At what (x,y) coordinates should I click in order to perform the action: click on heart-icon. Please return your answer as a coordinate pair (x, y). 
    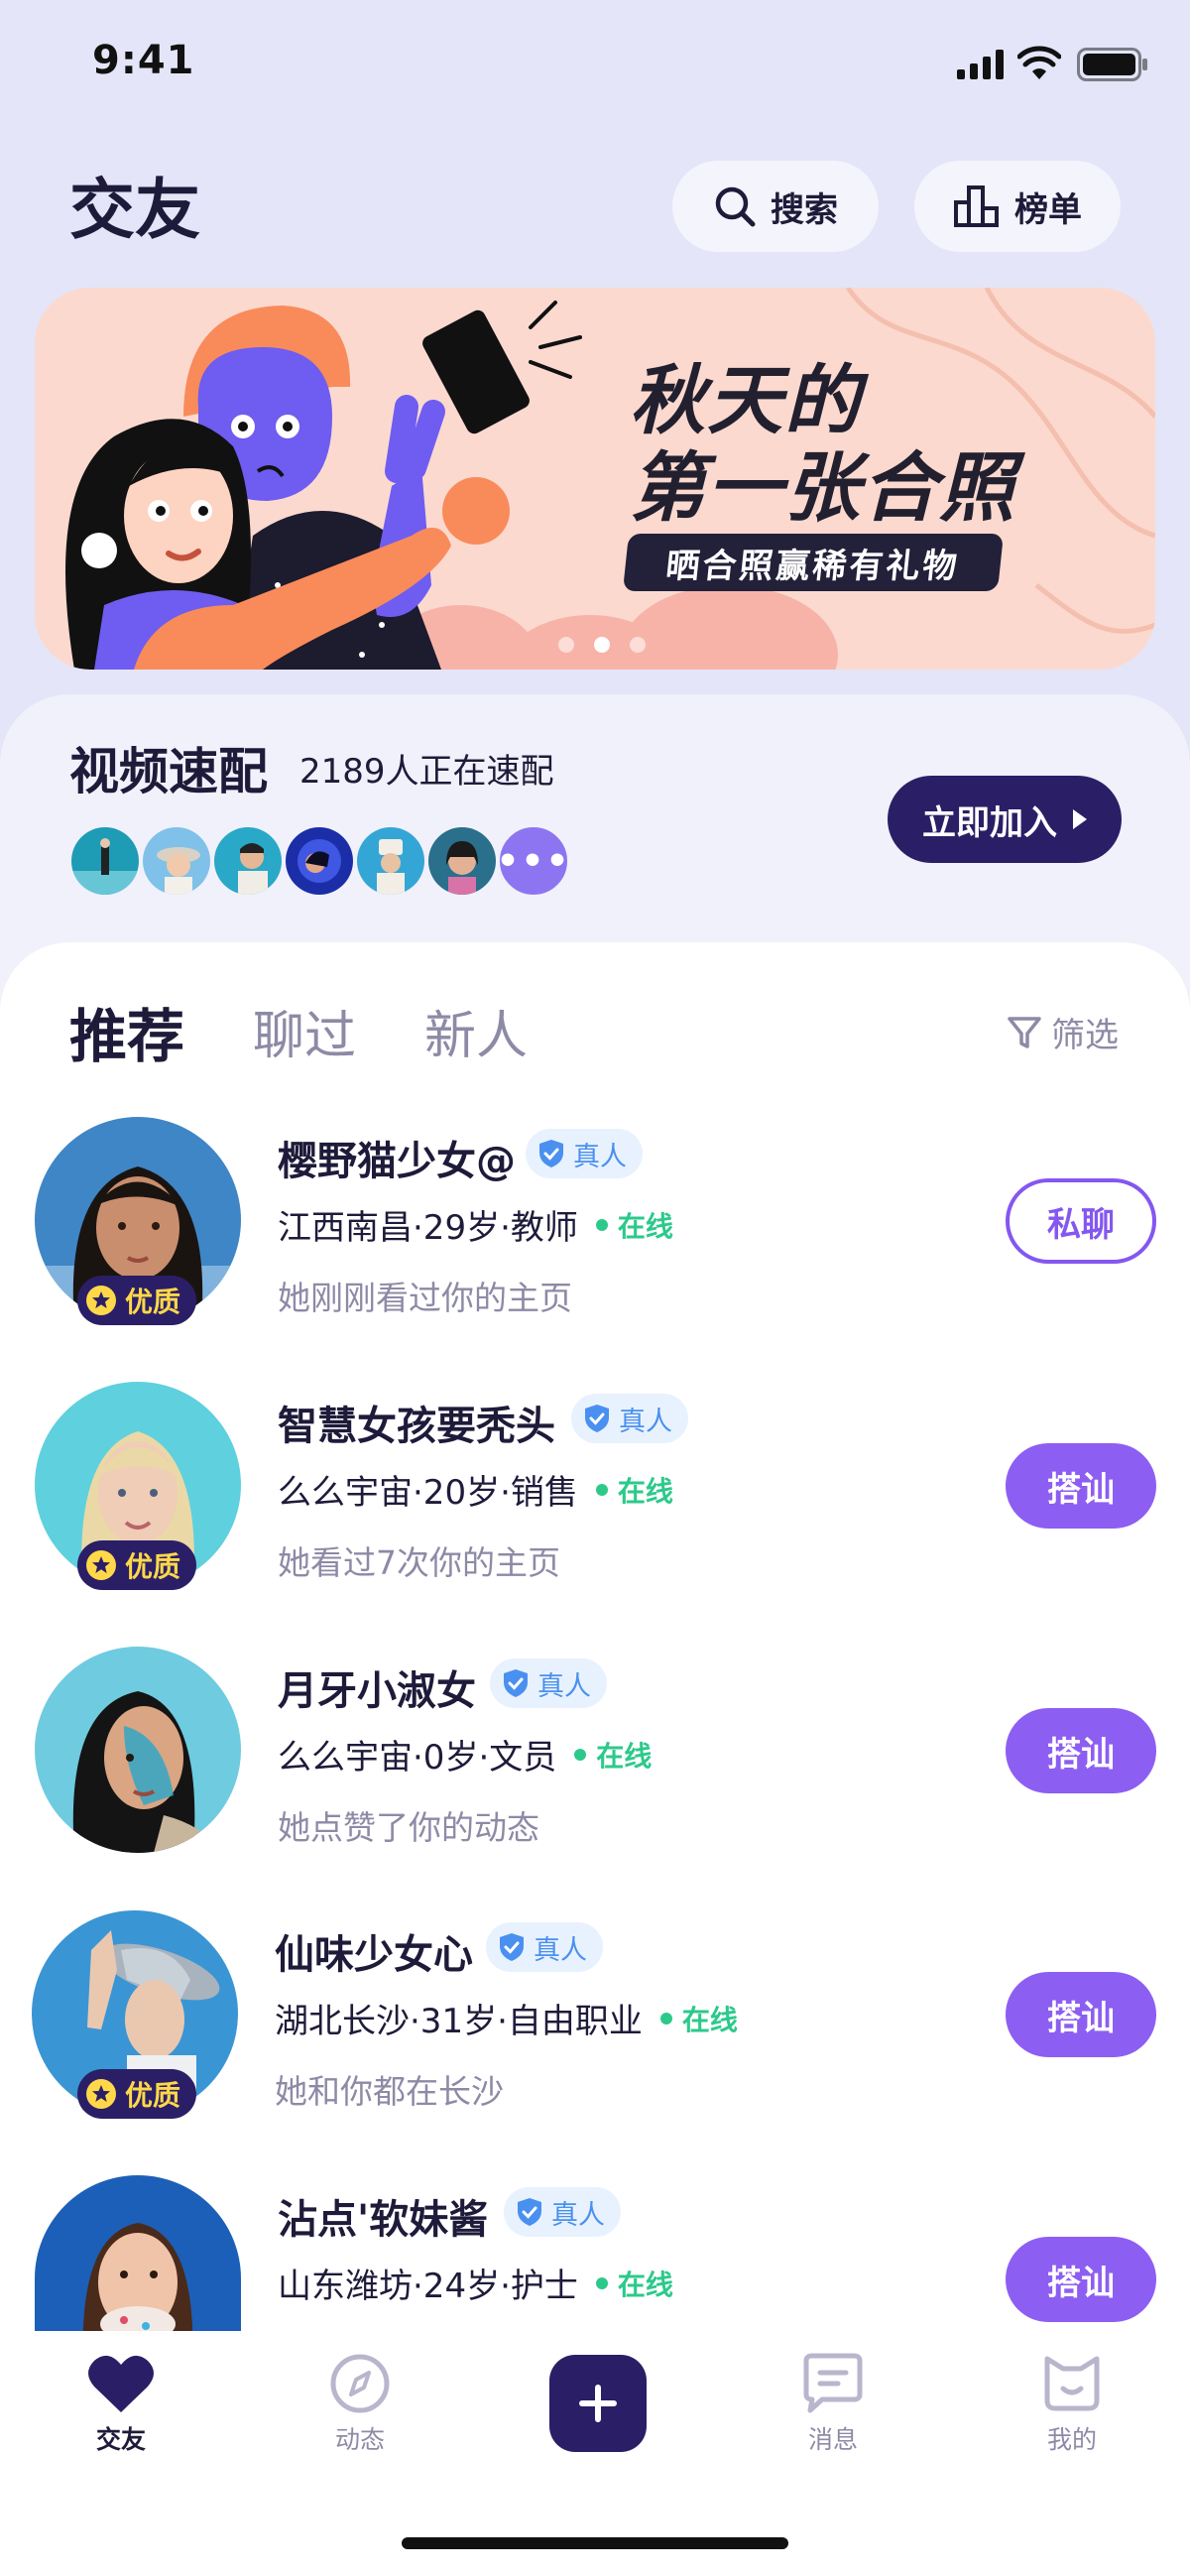
    Looking at the image, I should click on (121, 2383).